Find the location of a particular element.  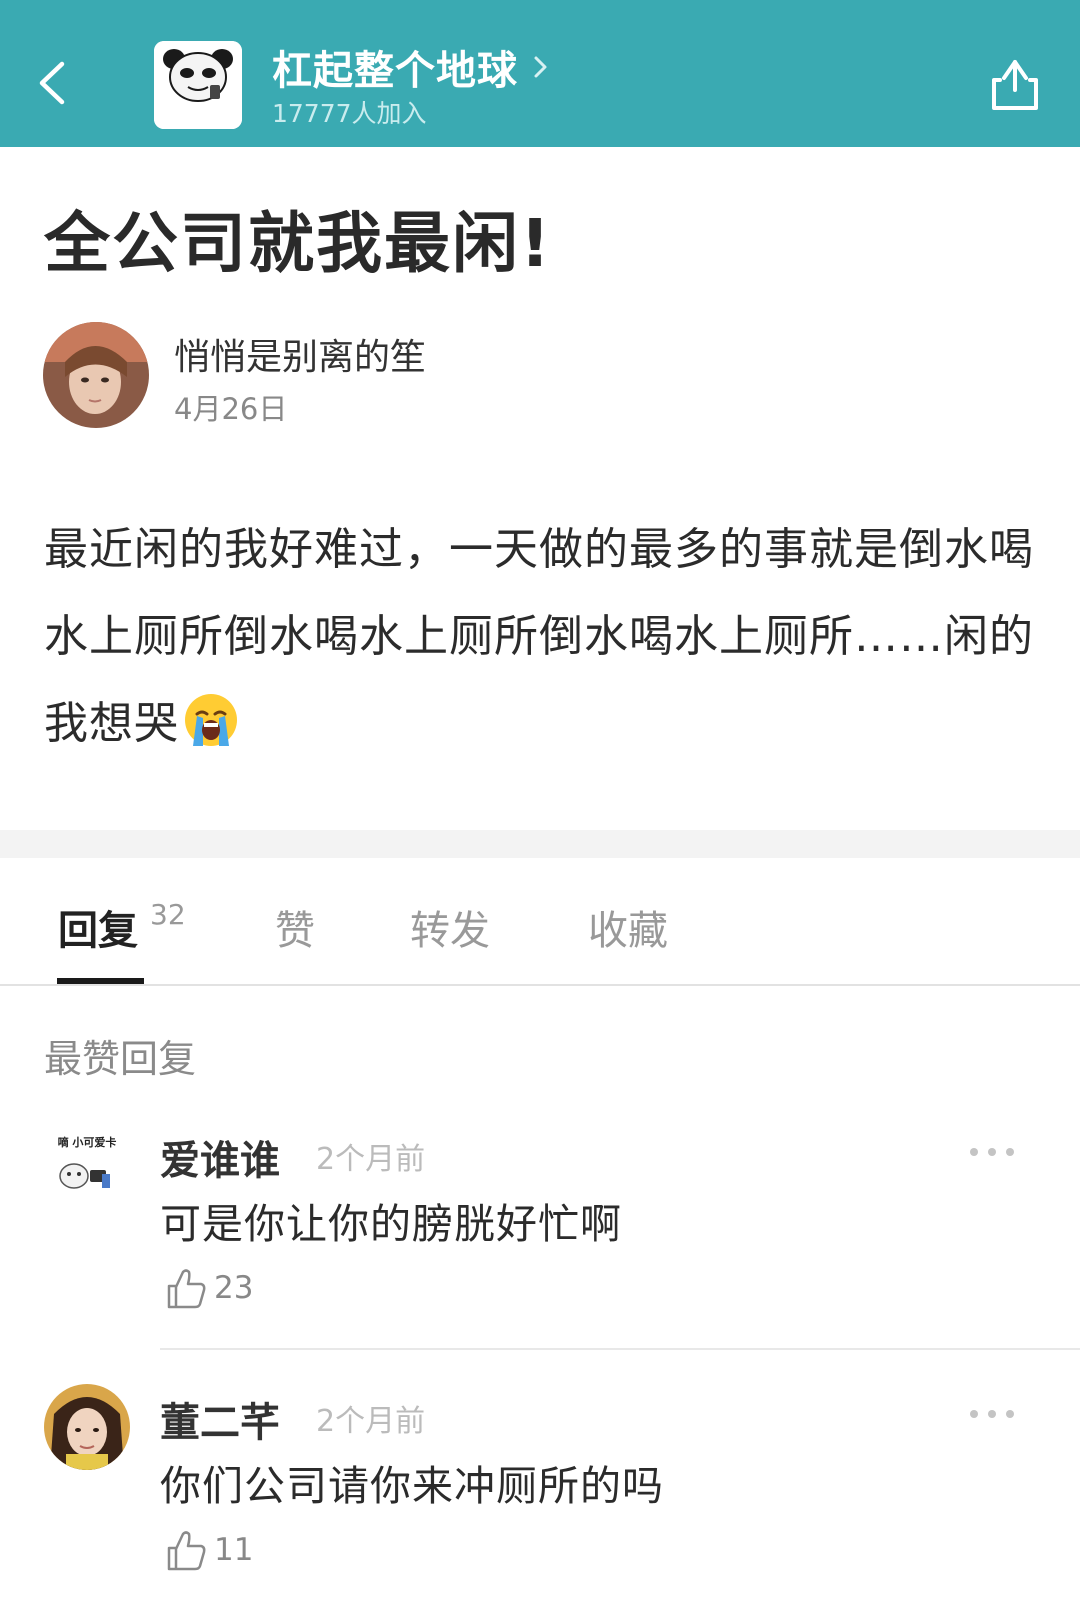

tab-replies: 回复 is located at coordinates (98, 927).